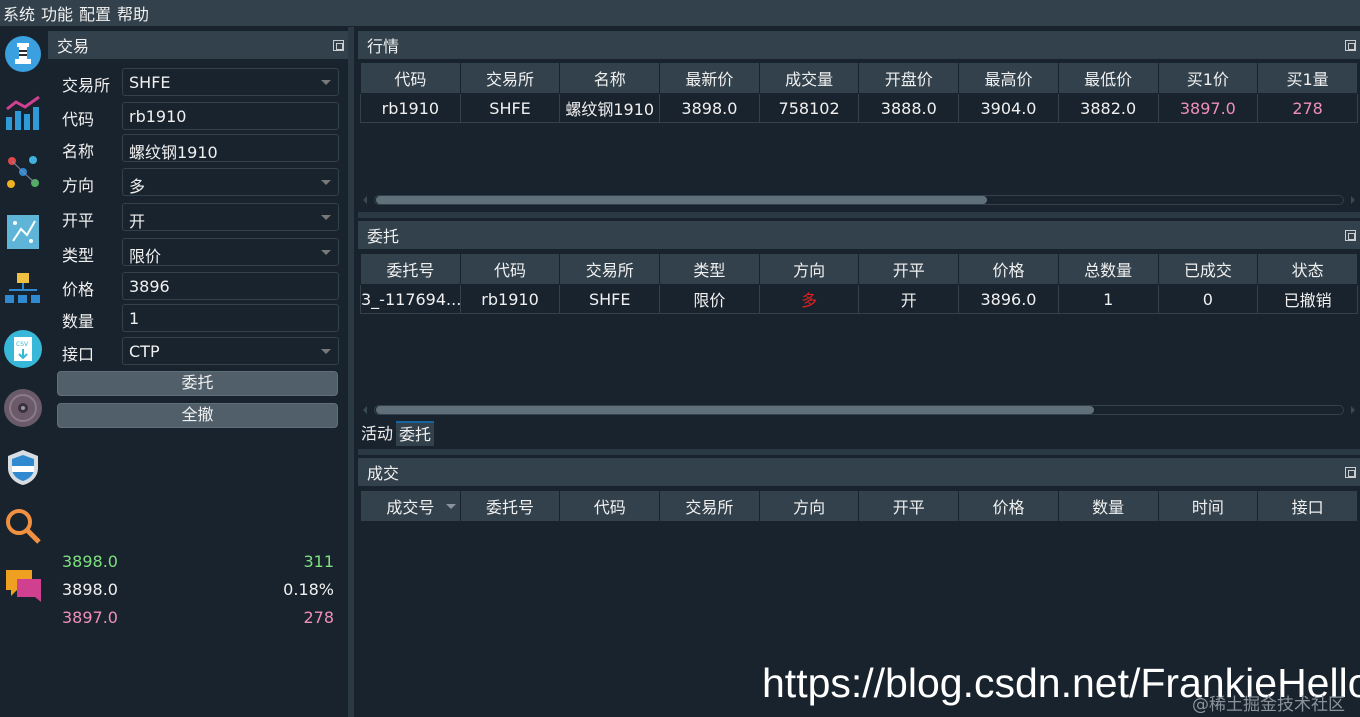 The image size is (1360, 717). What do you see at coordinates (230, 217) in the screenshot?
I see `offset-combo: 开` at bounding box center [230, 217].